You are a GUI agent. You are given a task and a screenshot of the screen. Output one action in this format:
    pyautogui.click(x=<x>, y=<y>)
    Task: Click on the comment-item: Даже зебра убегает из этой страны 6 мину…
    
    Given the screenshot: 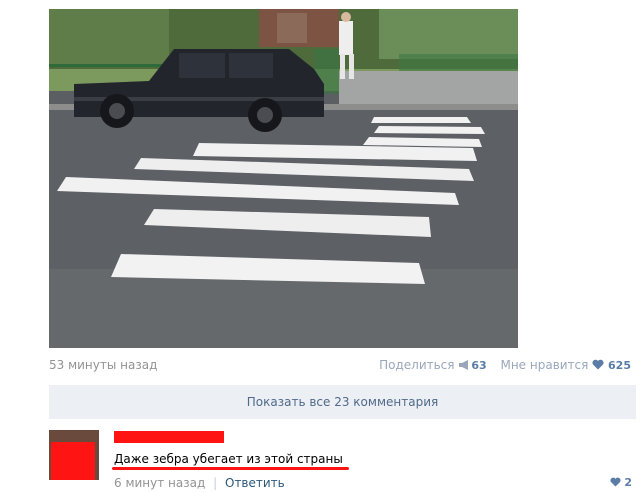 What is the action you would take?
    pyautogui.click(x=344, y=460)
    